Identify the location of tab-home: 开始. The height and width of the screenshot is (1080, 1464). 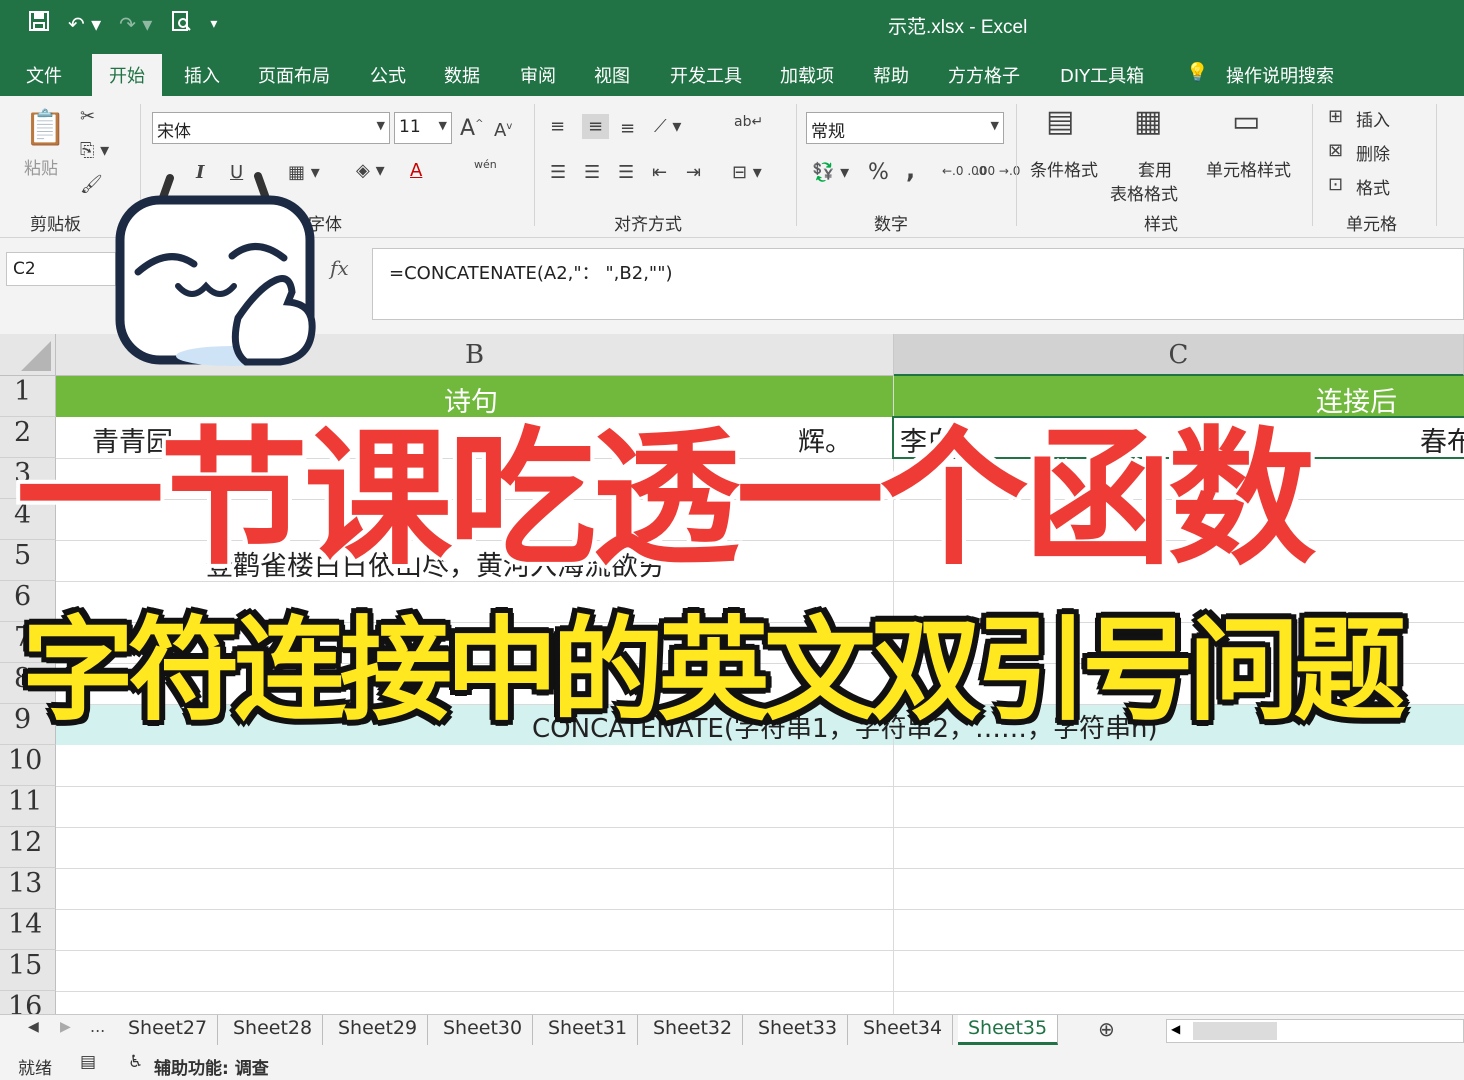
(127, 75).